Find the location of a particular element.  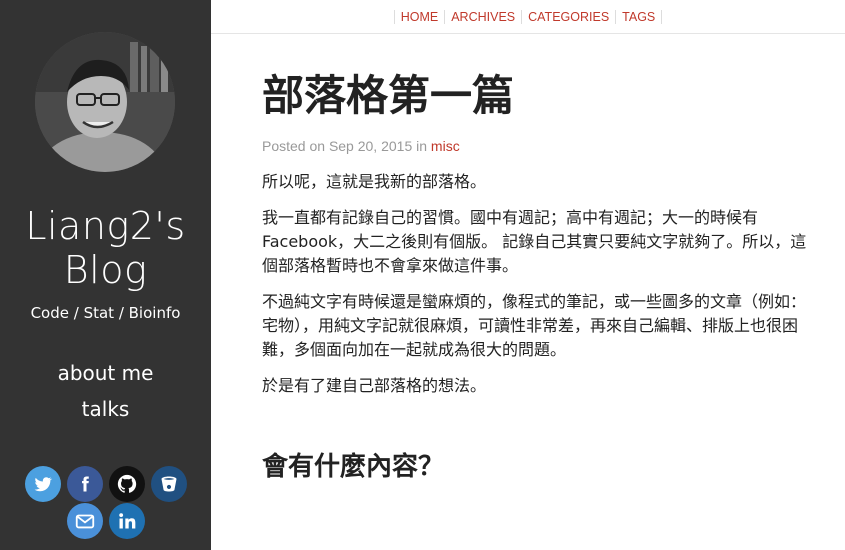

site-title: Liang2's Blog is located at coordinates (105, 248).